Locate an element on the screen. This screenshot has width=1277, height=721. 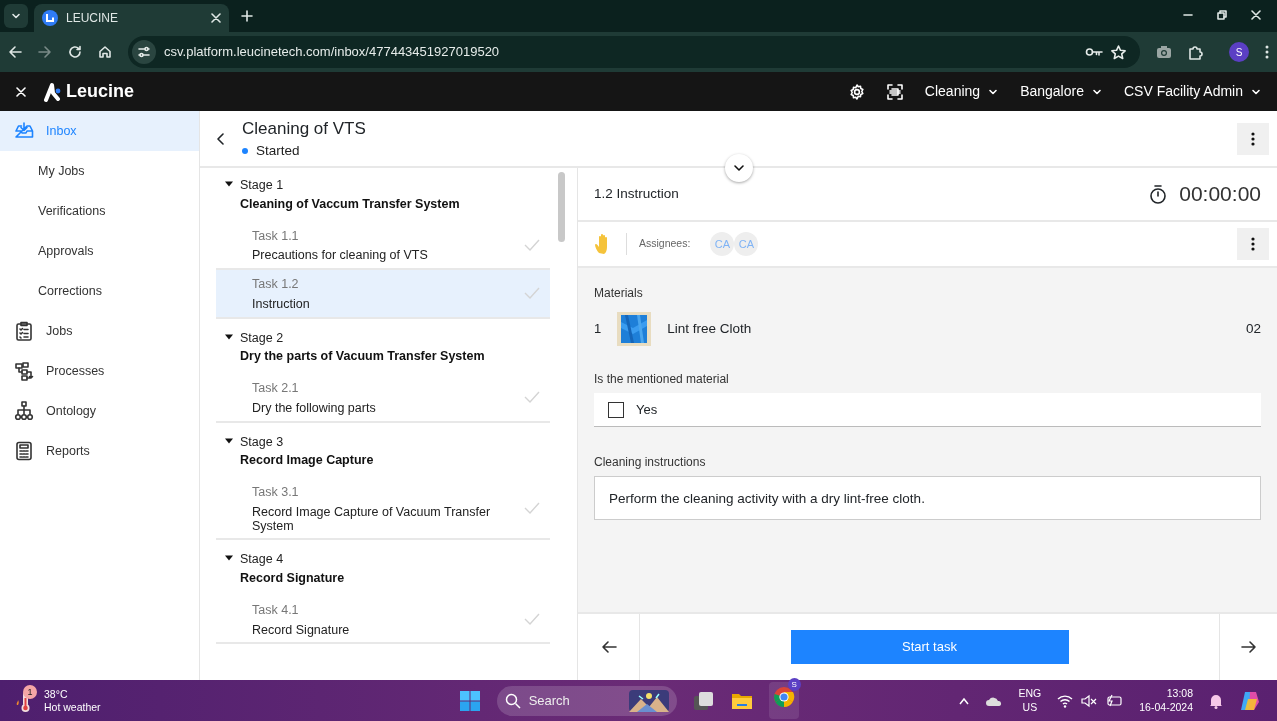
weather-condition: Hot weather is located at coordinates (72, 706).